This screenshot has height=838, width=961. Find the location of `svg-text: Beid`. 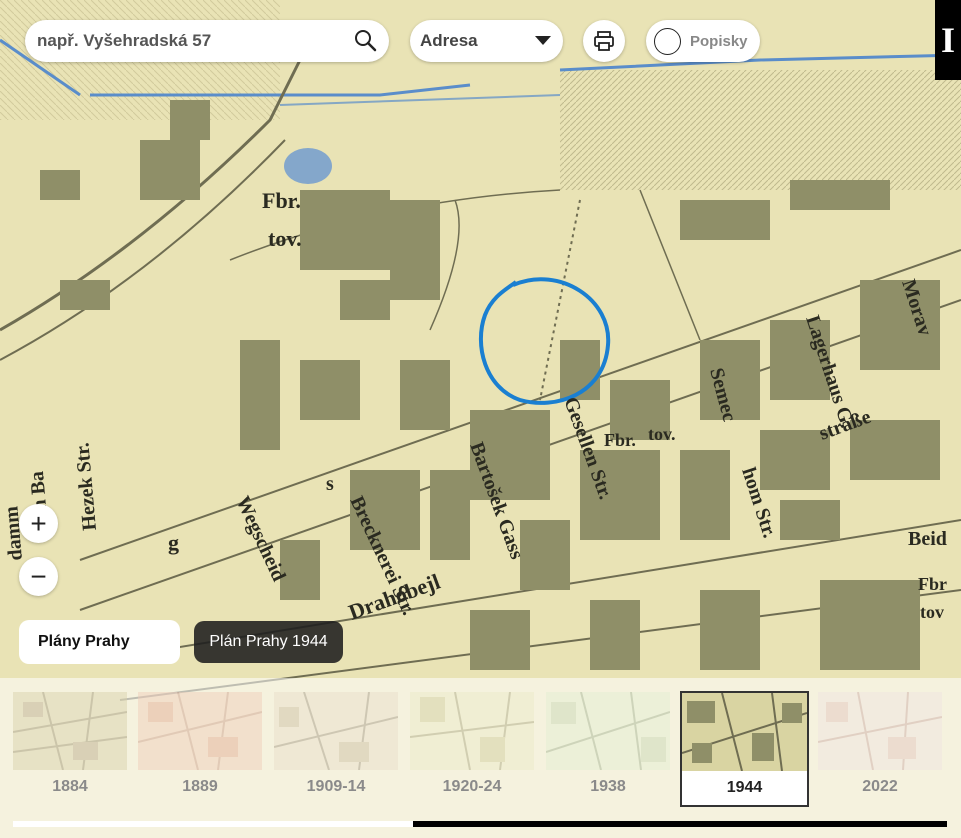

svg-text: Beid is located at coordinates (927, 539).